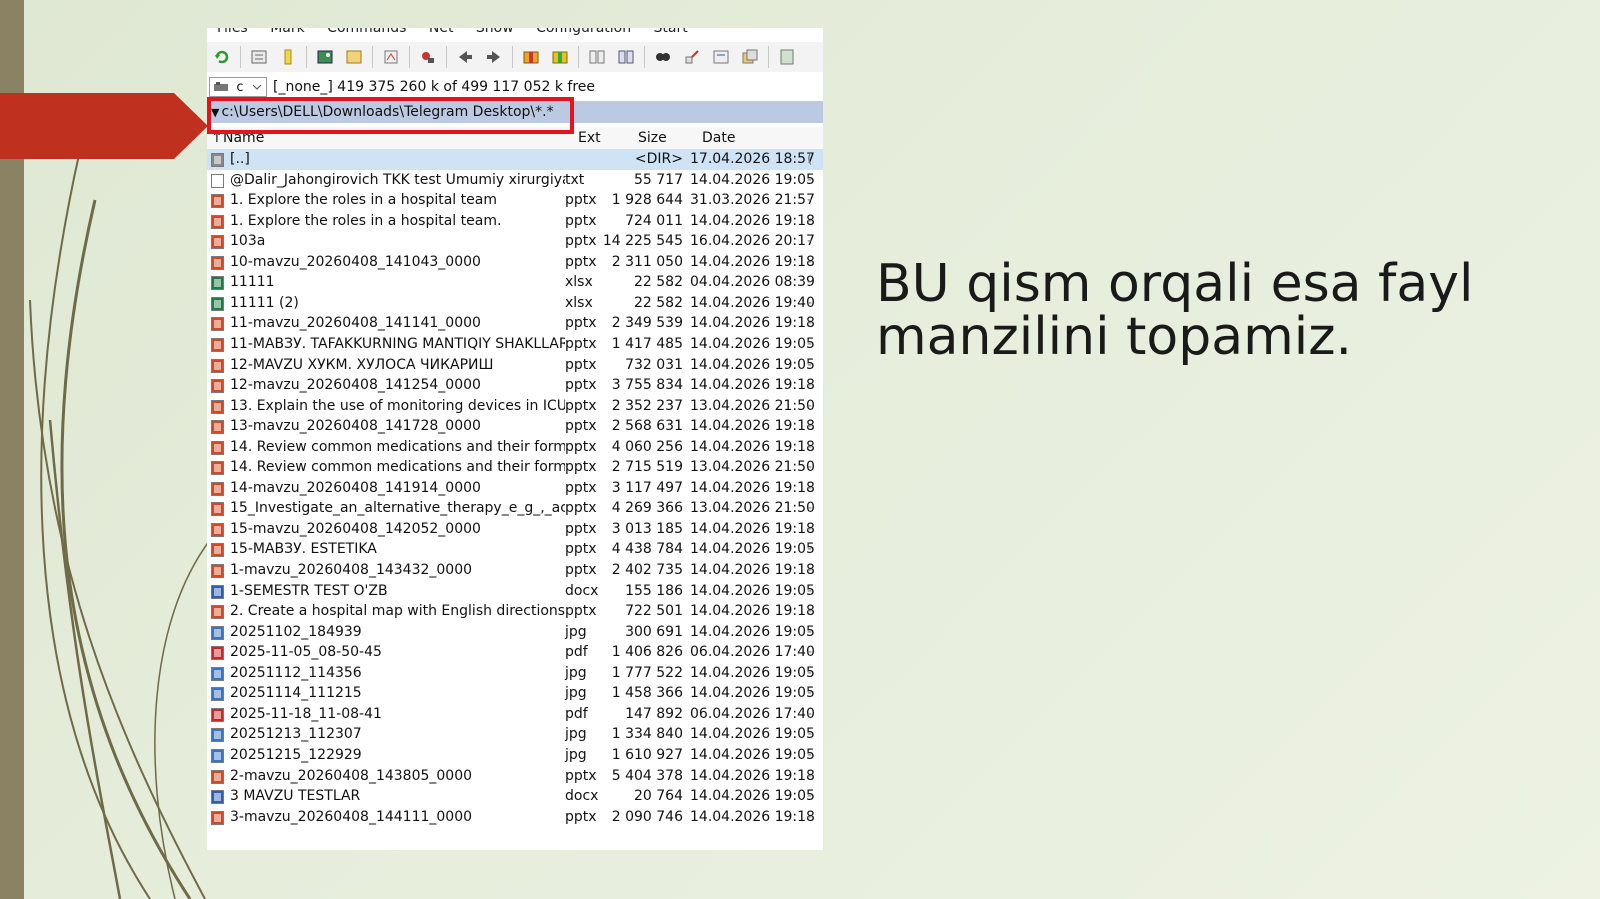  I want to click on column-size: Size, so click(652, 138).